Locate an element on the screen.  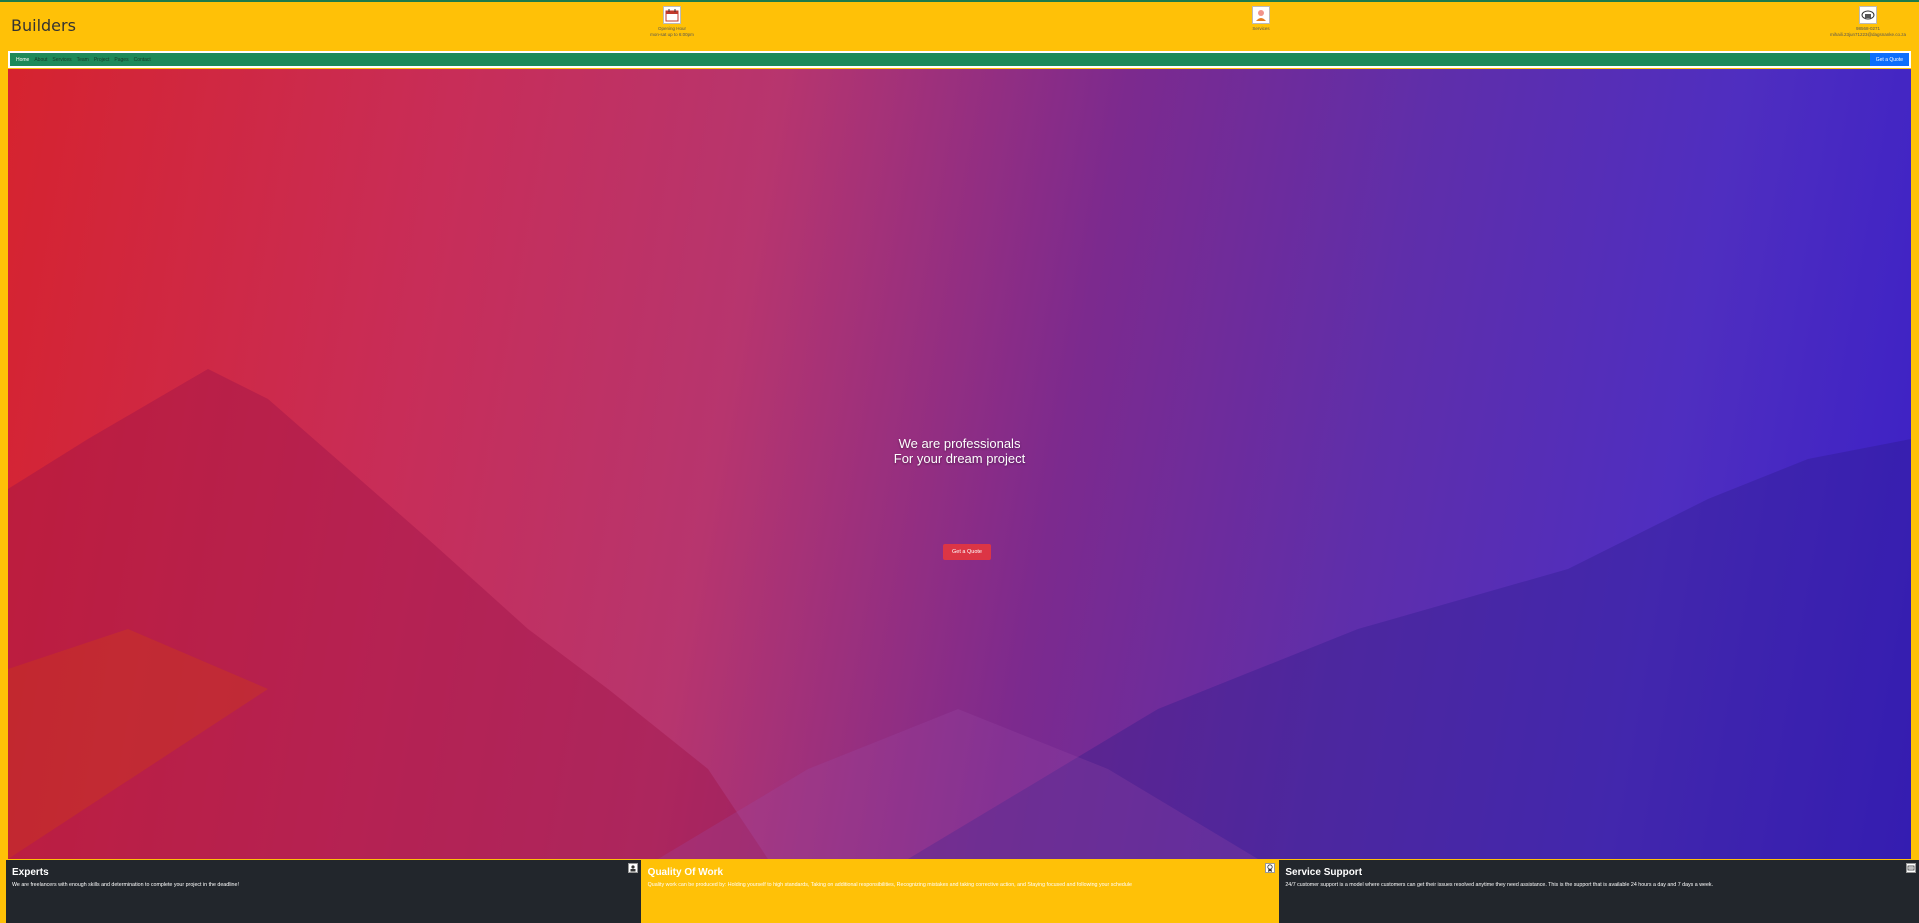
nav-project: Project is located at coordinates (102, 60).